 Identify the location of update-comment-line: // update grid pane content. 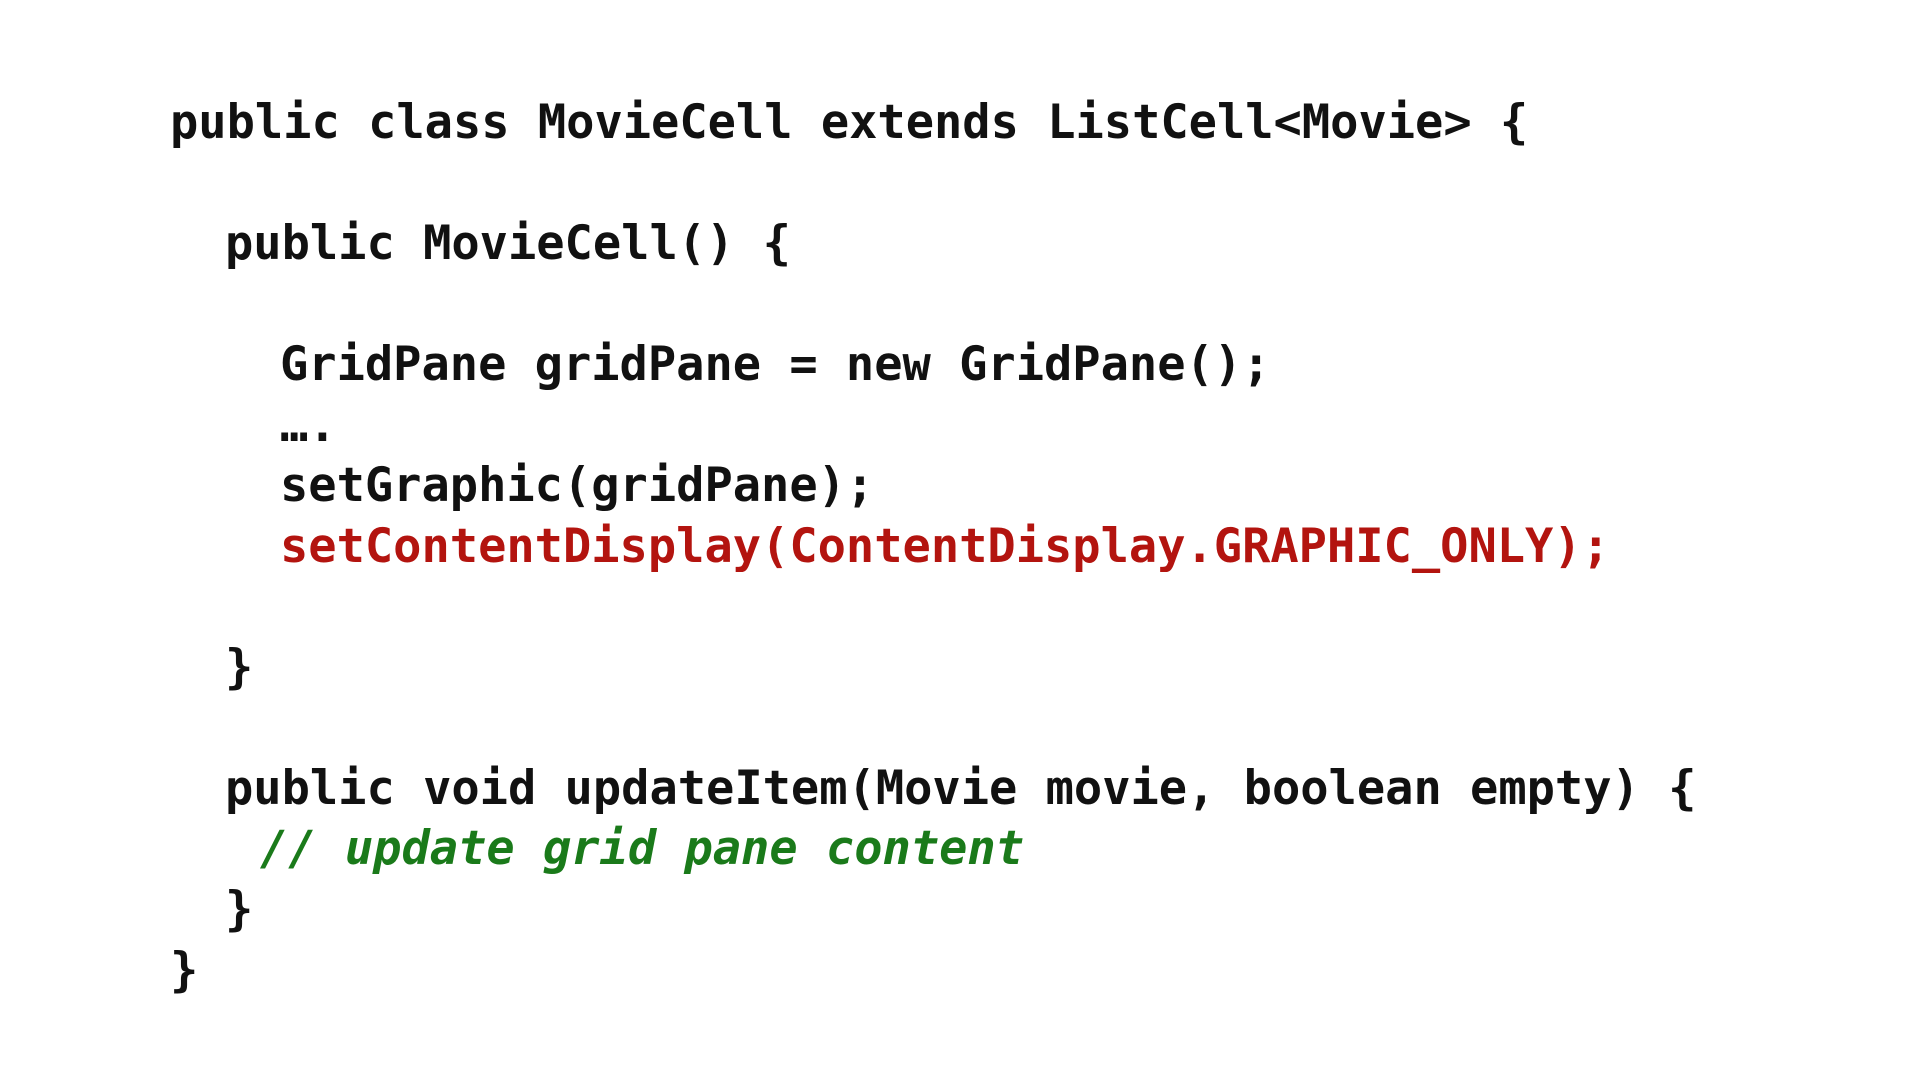
(642, 848).